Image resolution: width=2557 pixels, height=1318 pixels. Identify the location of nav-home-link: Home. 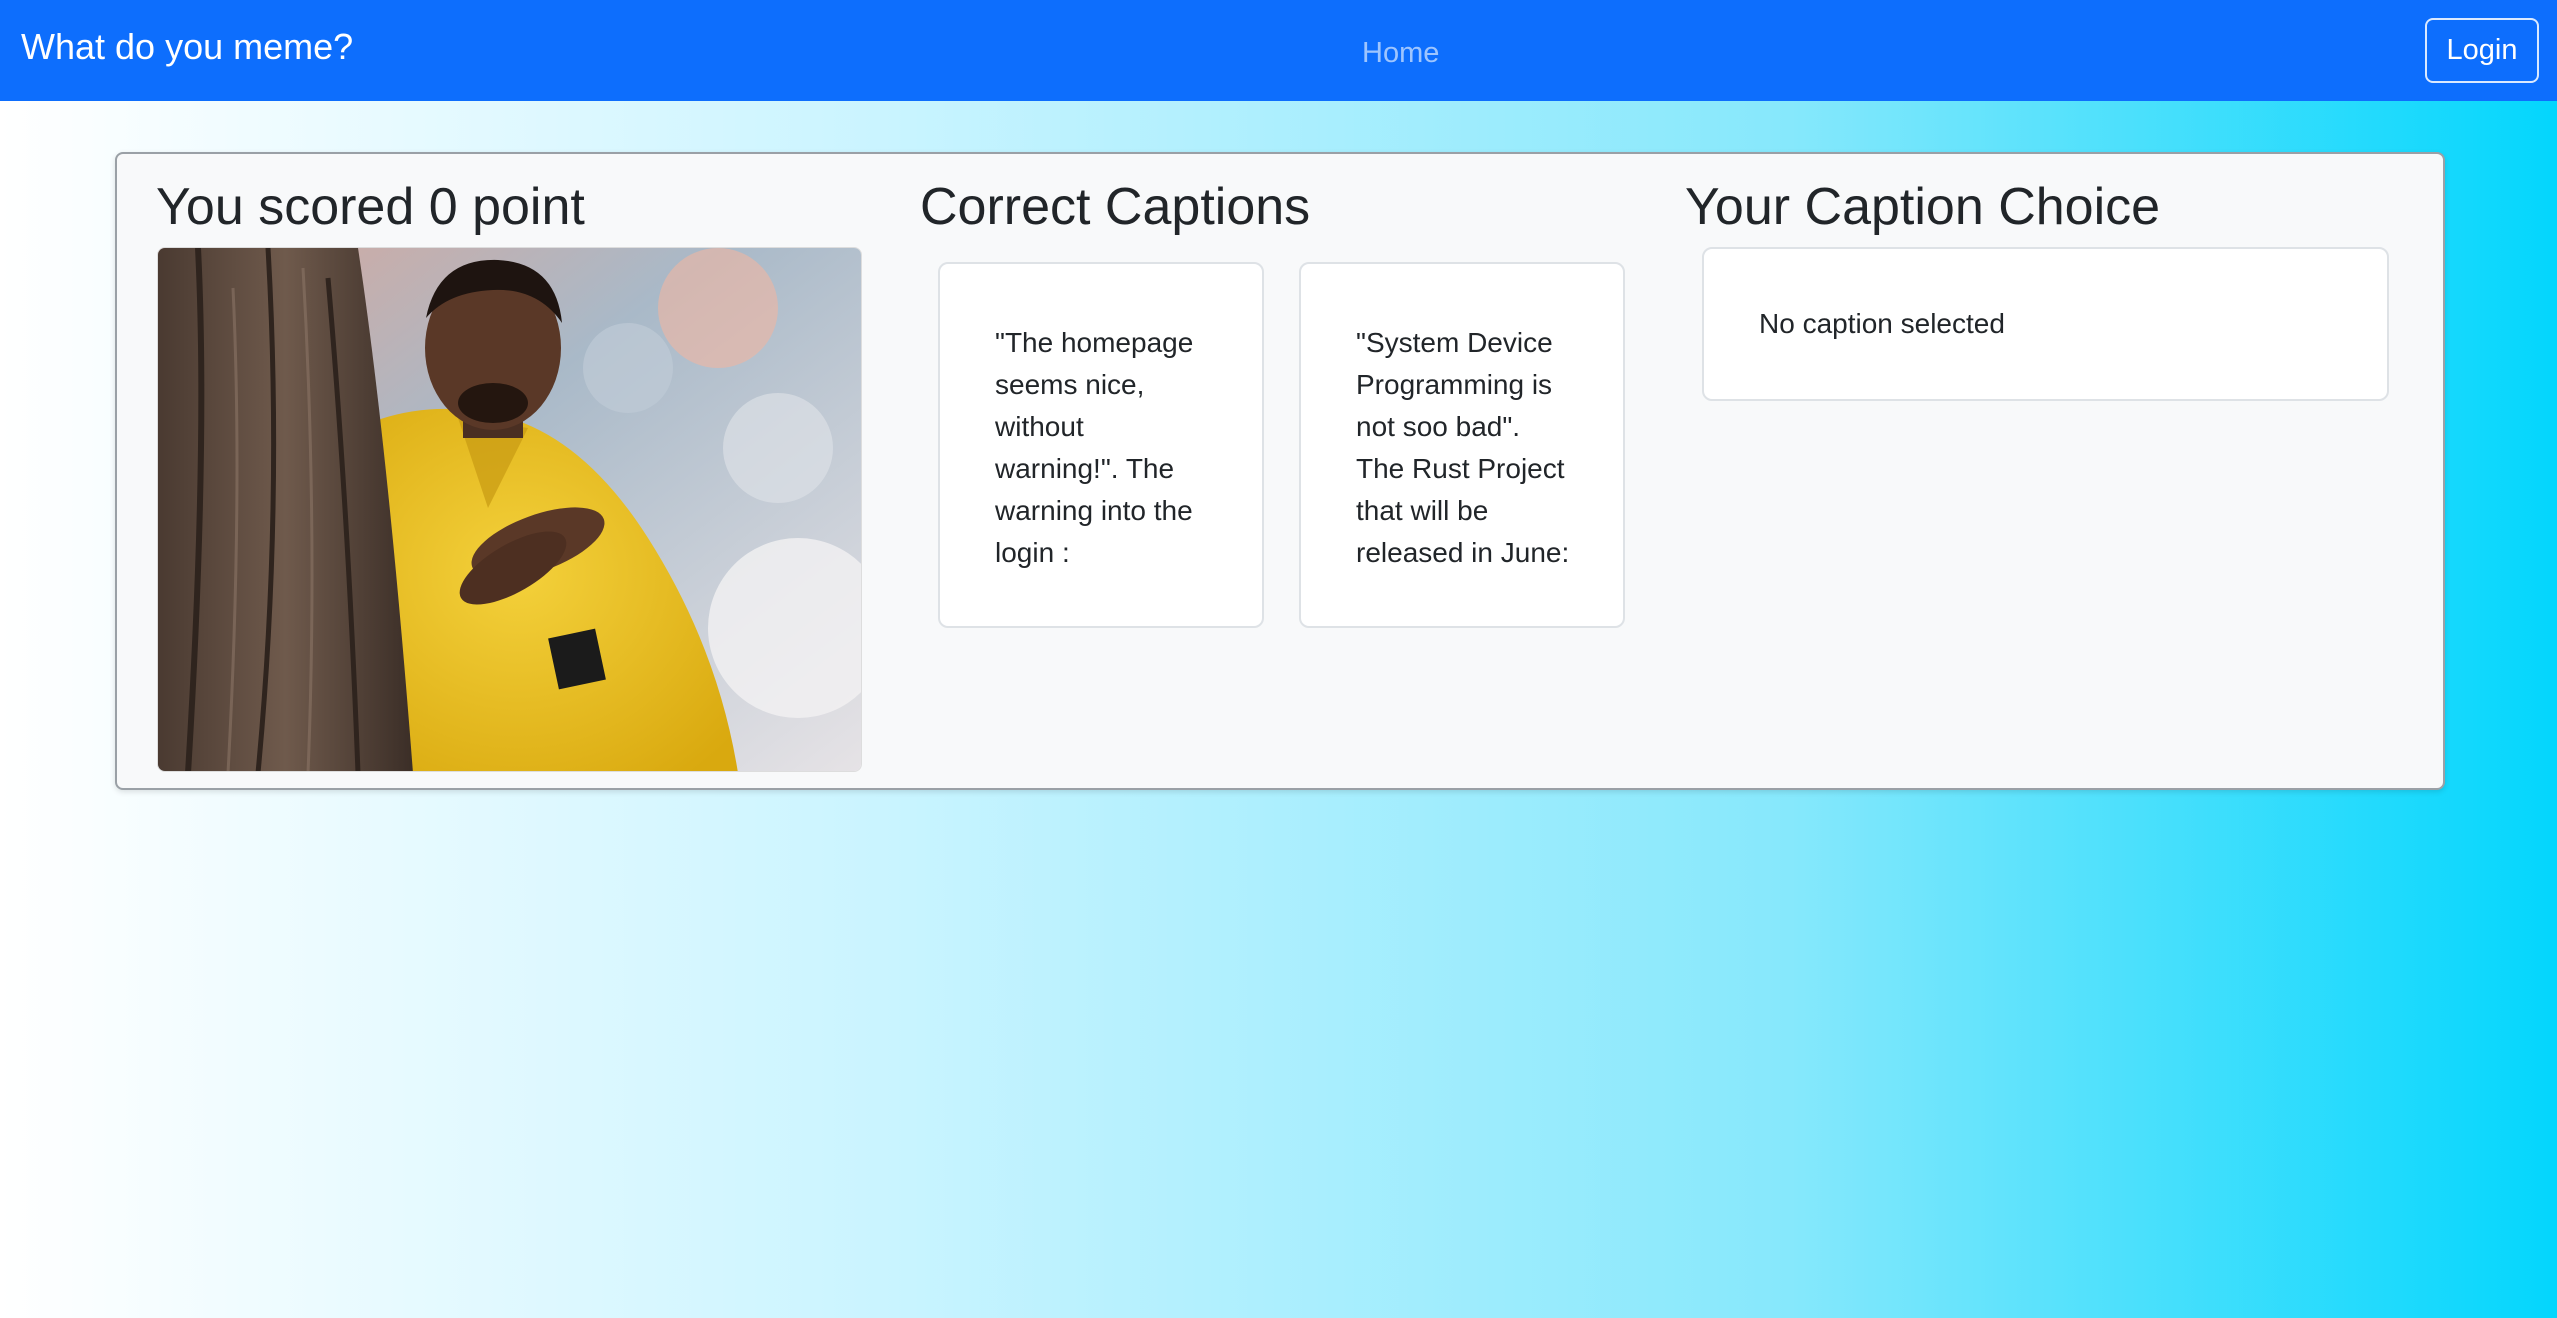
(1400, 53).